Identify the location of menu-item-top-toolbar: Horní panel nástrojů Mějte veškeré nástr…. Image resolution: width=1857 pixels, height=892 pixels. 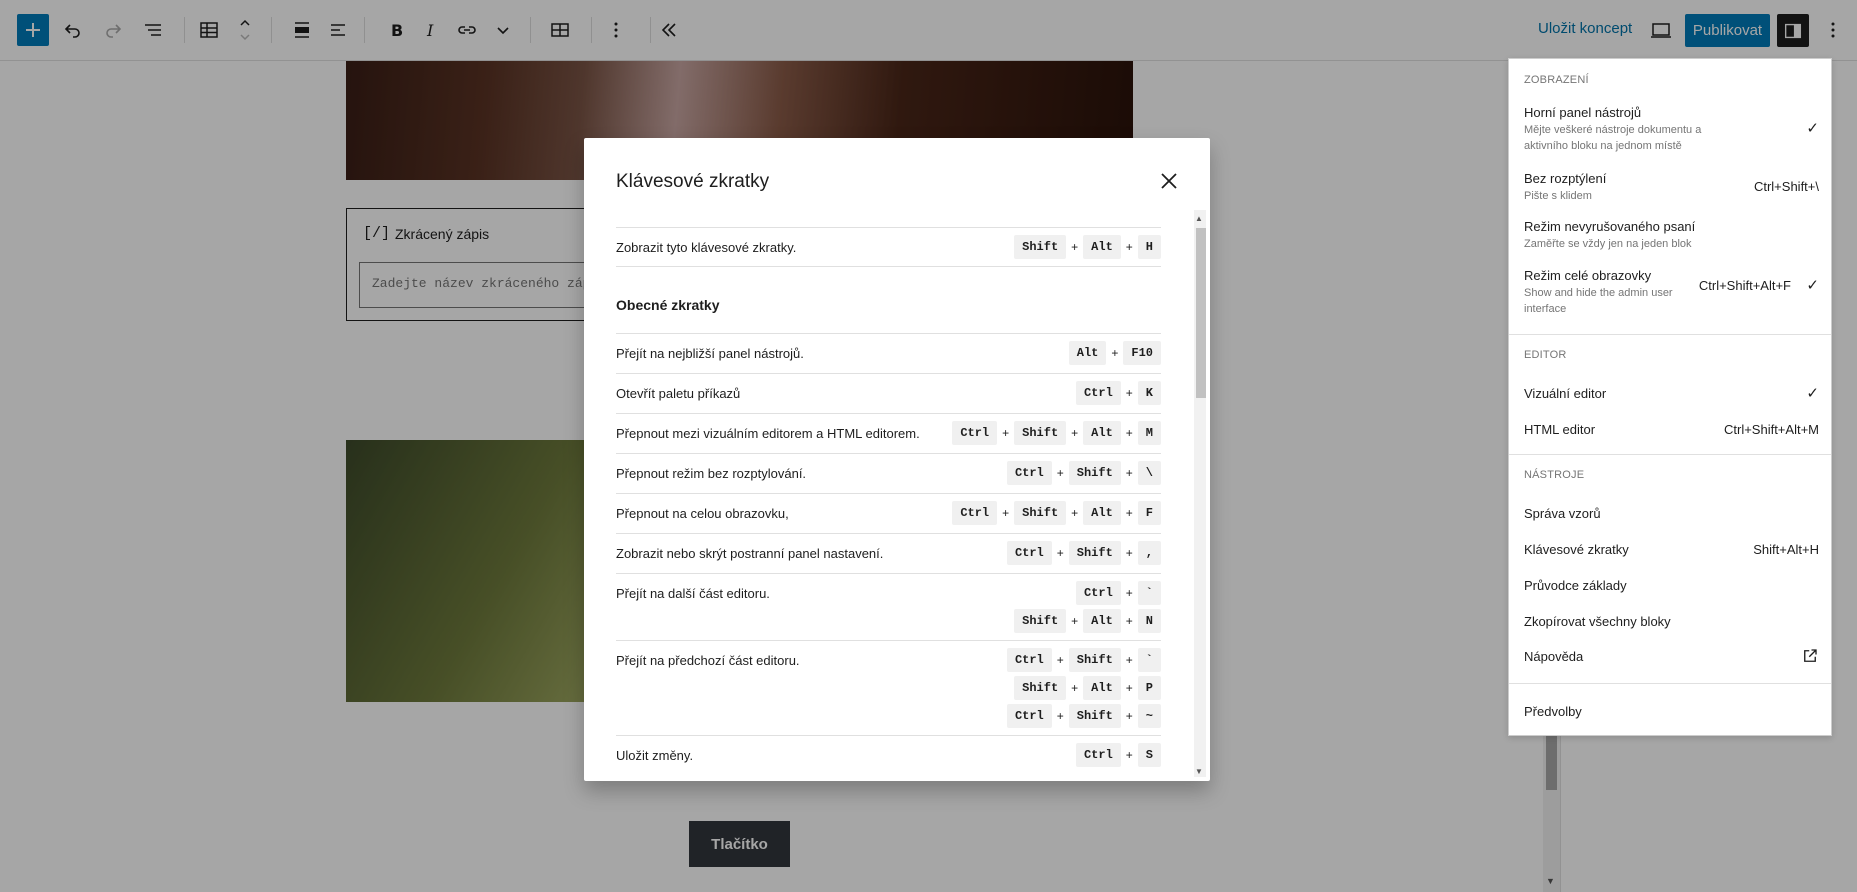
(1671, 129).